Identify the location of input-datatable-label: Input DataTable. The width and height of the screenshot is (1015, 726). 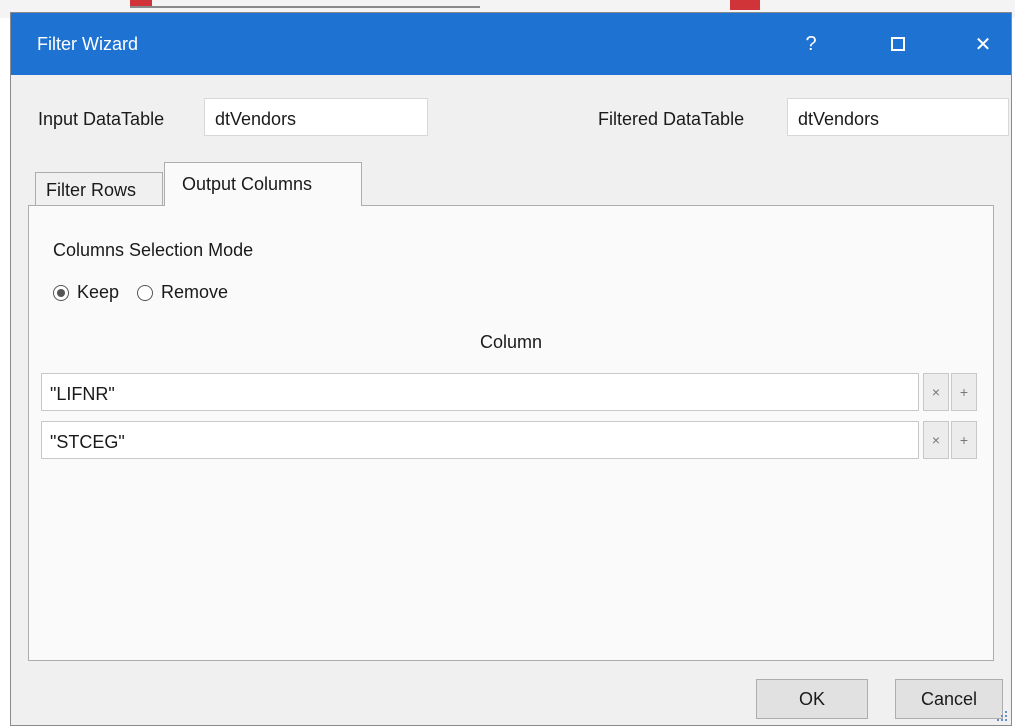
(101, 119).